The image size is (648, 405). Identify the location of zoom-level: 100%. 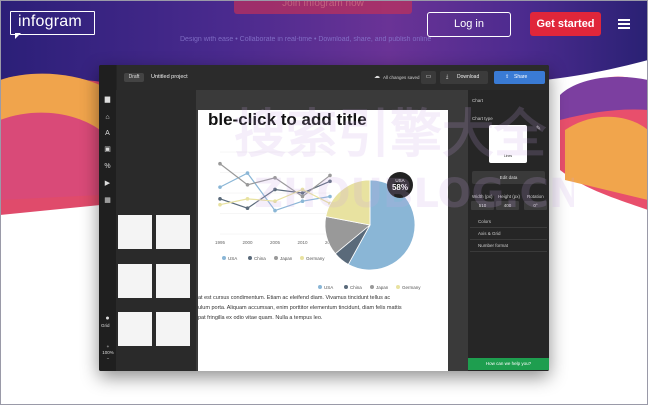
(108, 352).